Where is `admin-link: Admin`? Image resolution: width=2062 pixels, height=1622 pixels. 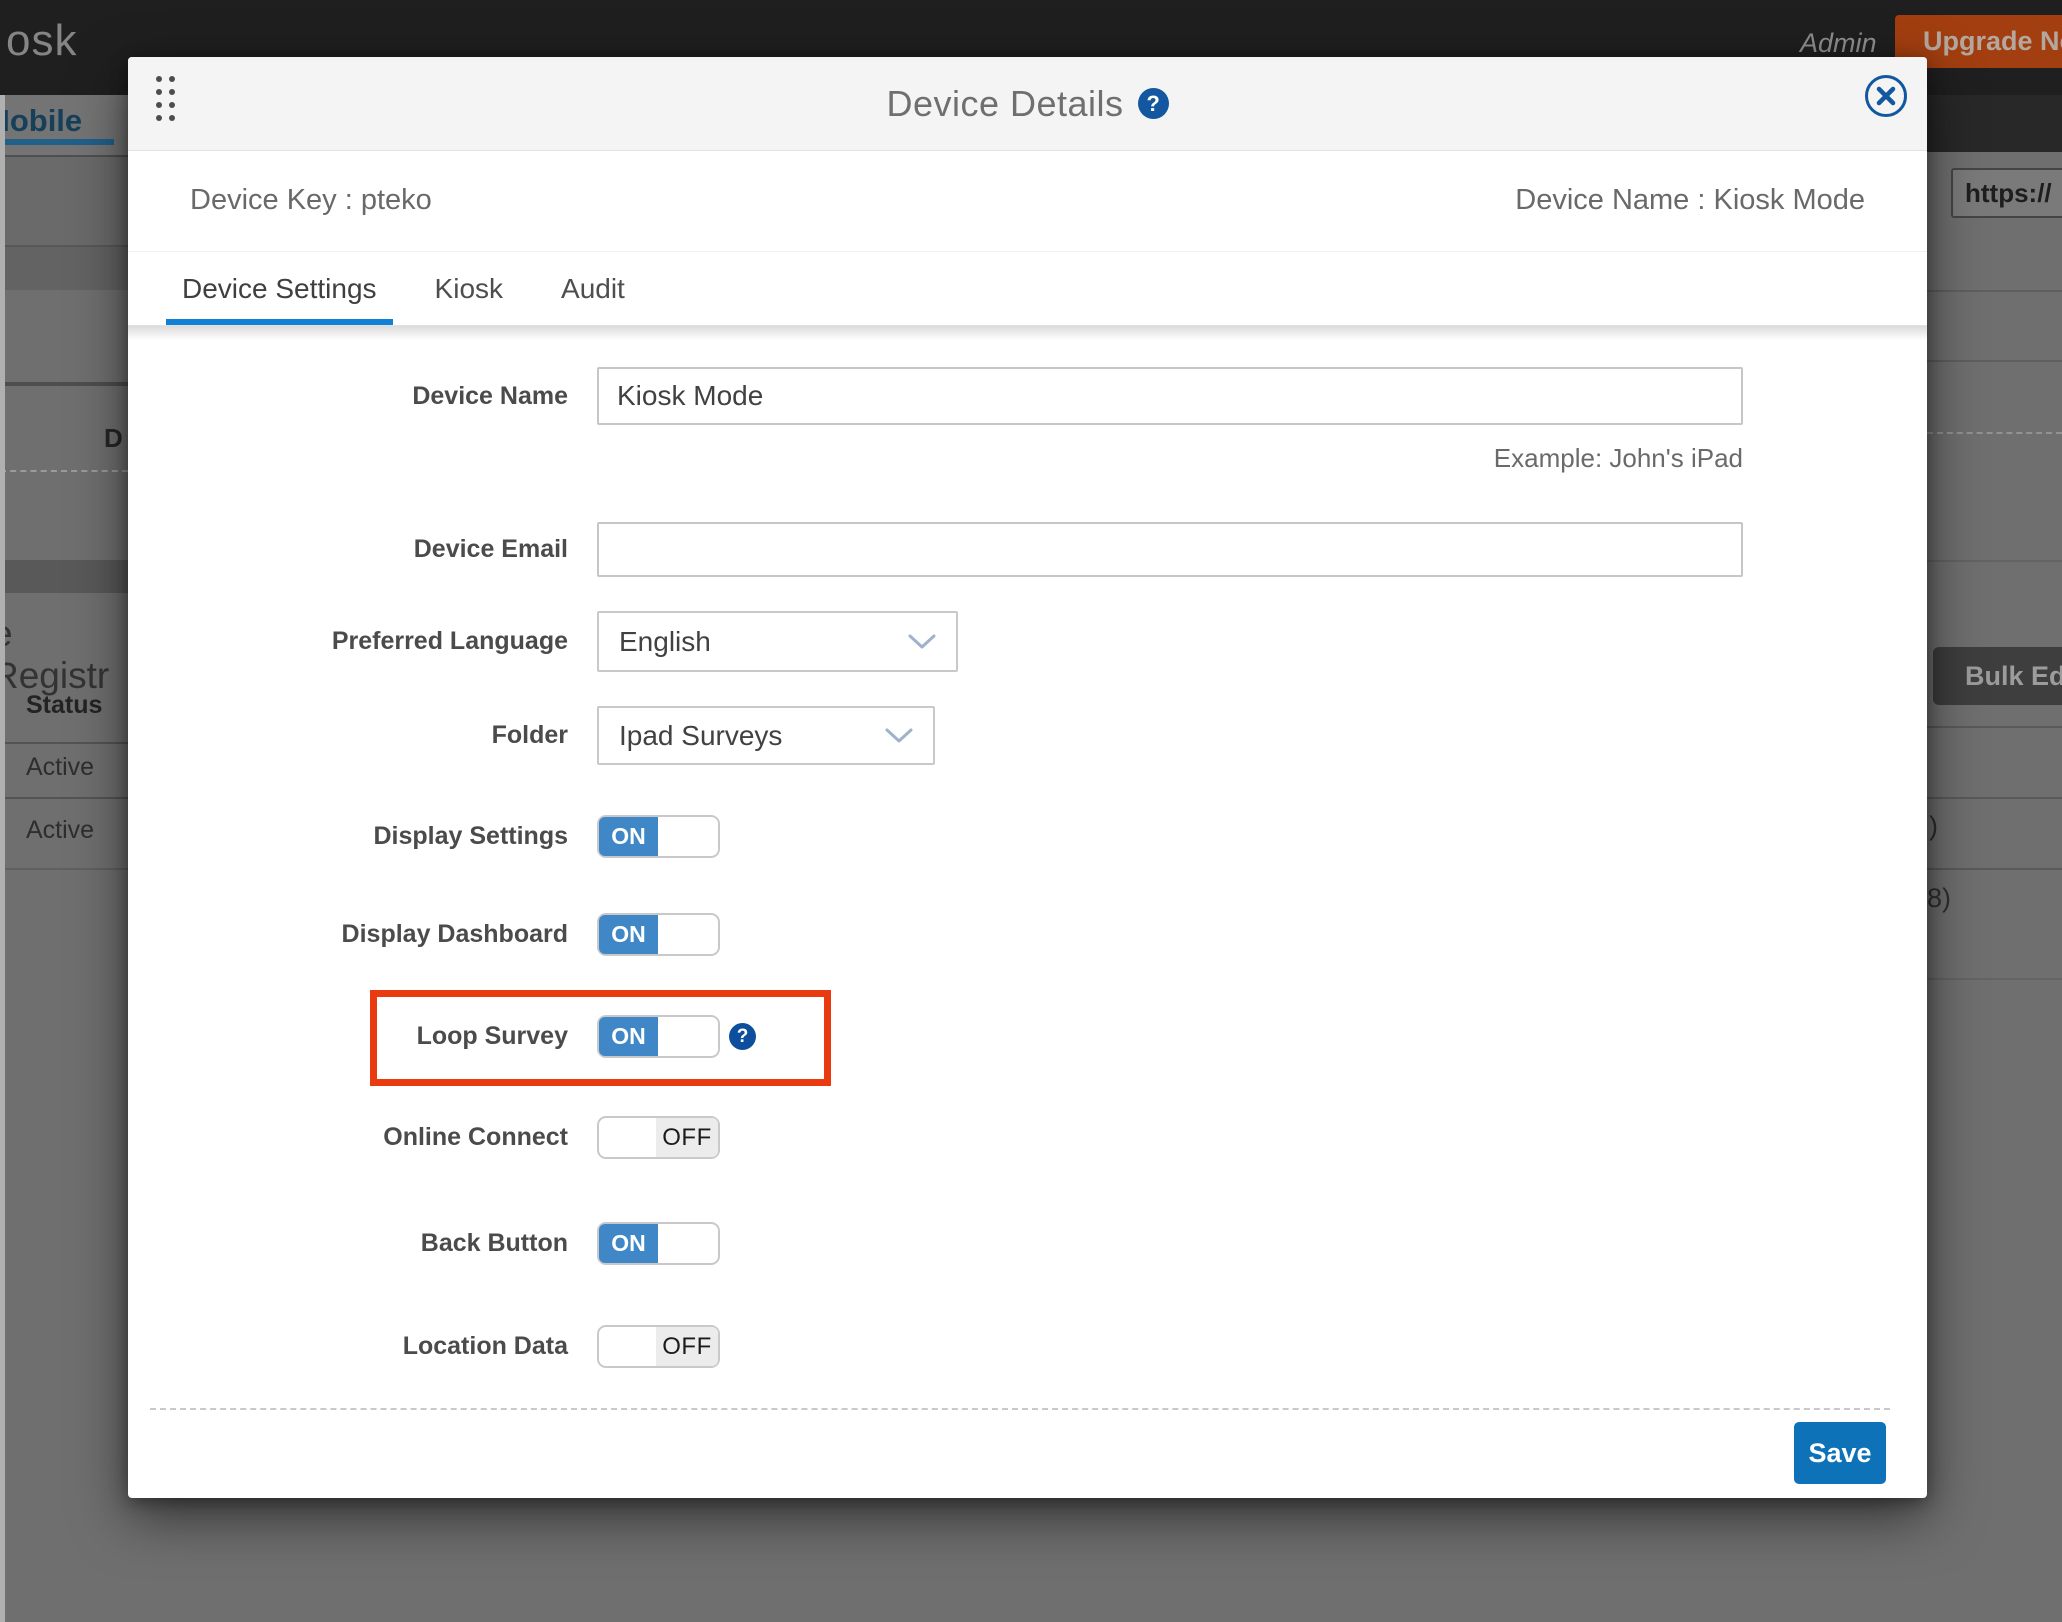 admin-link: Admin is located at coordinates (1838, 43).